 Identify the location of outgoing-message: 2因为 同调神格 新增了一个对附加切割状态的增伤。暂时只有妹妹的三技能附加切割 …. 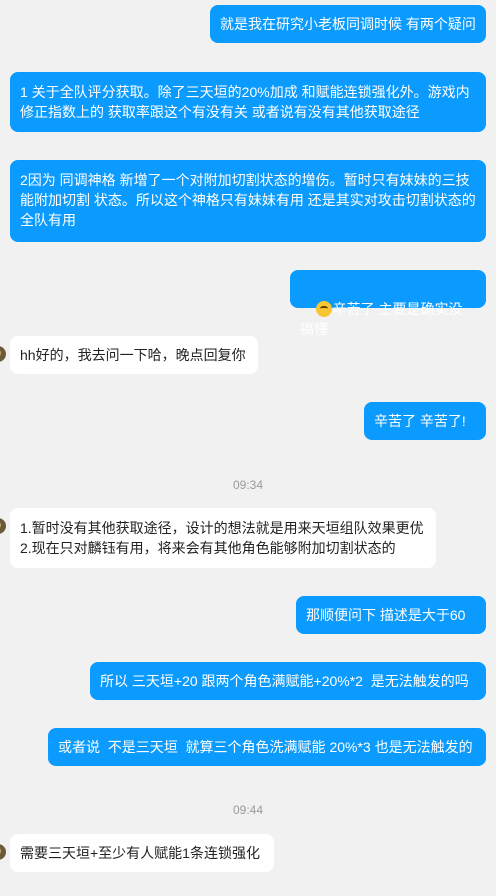
(248, 201).